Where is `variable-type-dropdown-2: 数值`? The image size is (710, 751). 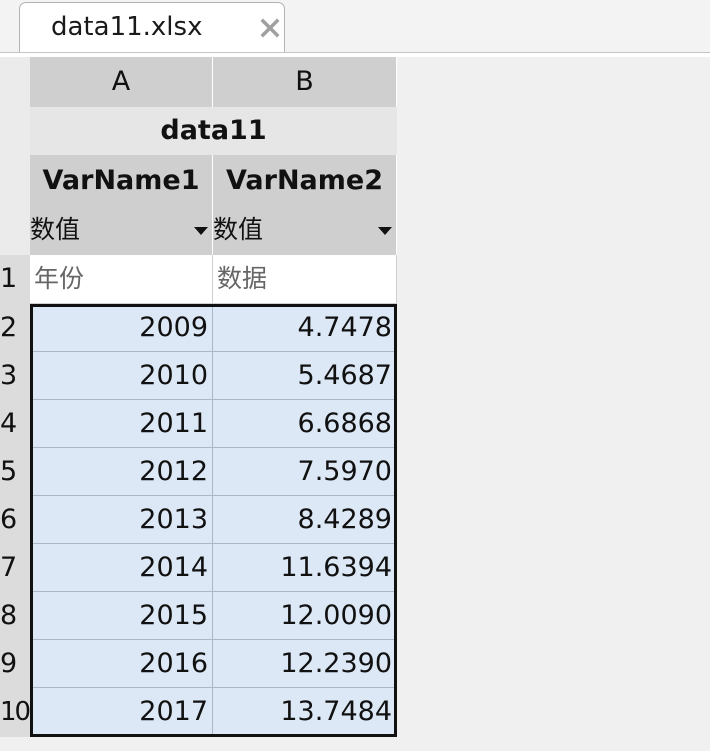
variable-type-dropdown-2: 数值 is located at coordinates (305, 231).